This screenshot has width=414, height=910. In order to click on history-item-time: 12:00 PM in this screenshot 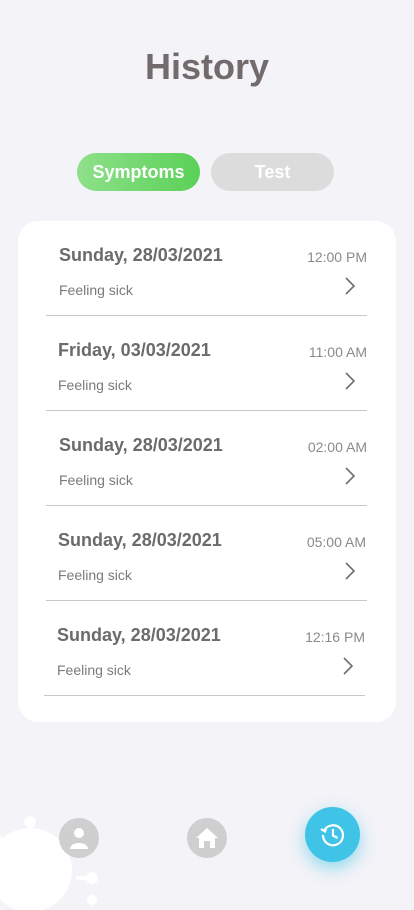, I will do `click(337, 257)`.